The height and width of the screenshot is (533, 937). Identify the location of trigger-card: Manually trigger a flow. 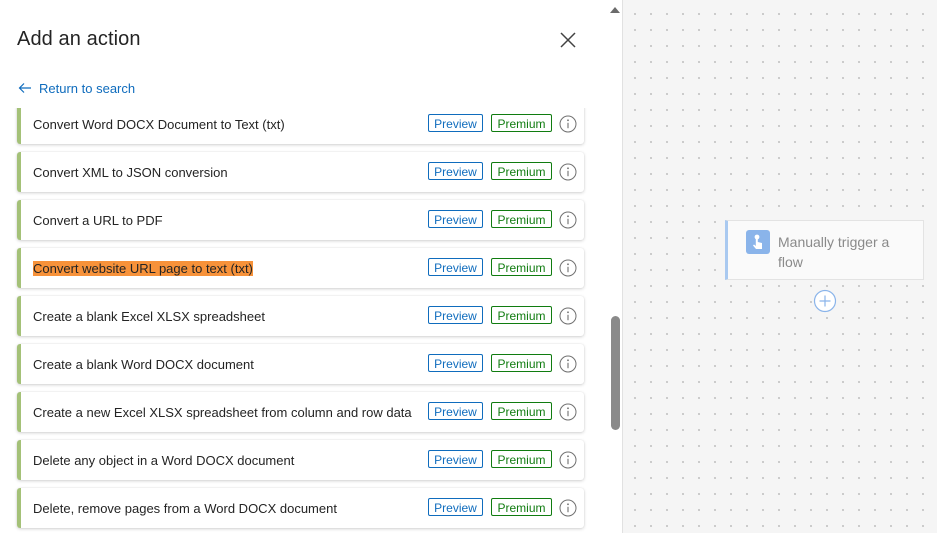
(824, 250).